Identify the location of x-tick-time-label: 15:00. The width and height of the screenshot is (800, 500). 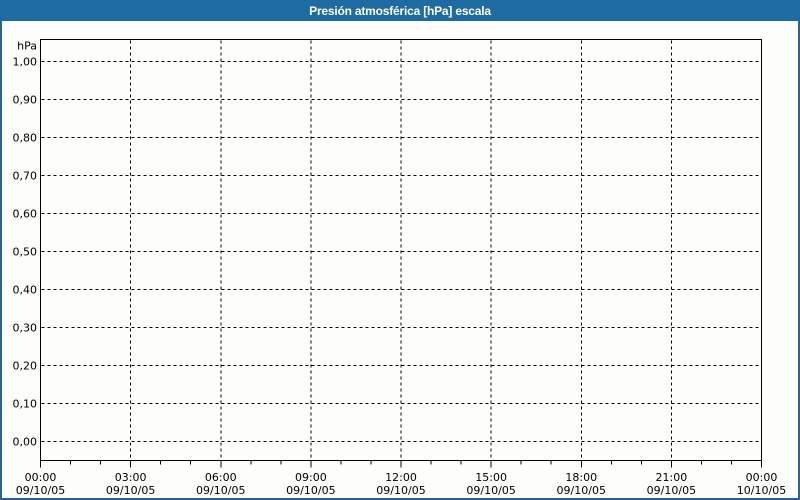
(491, 477).